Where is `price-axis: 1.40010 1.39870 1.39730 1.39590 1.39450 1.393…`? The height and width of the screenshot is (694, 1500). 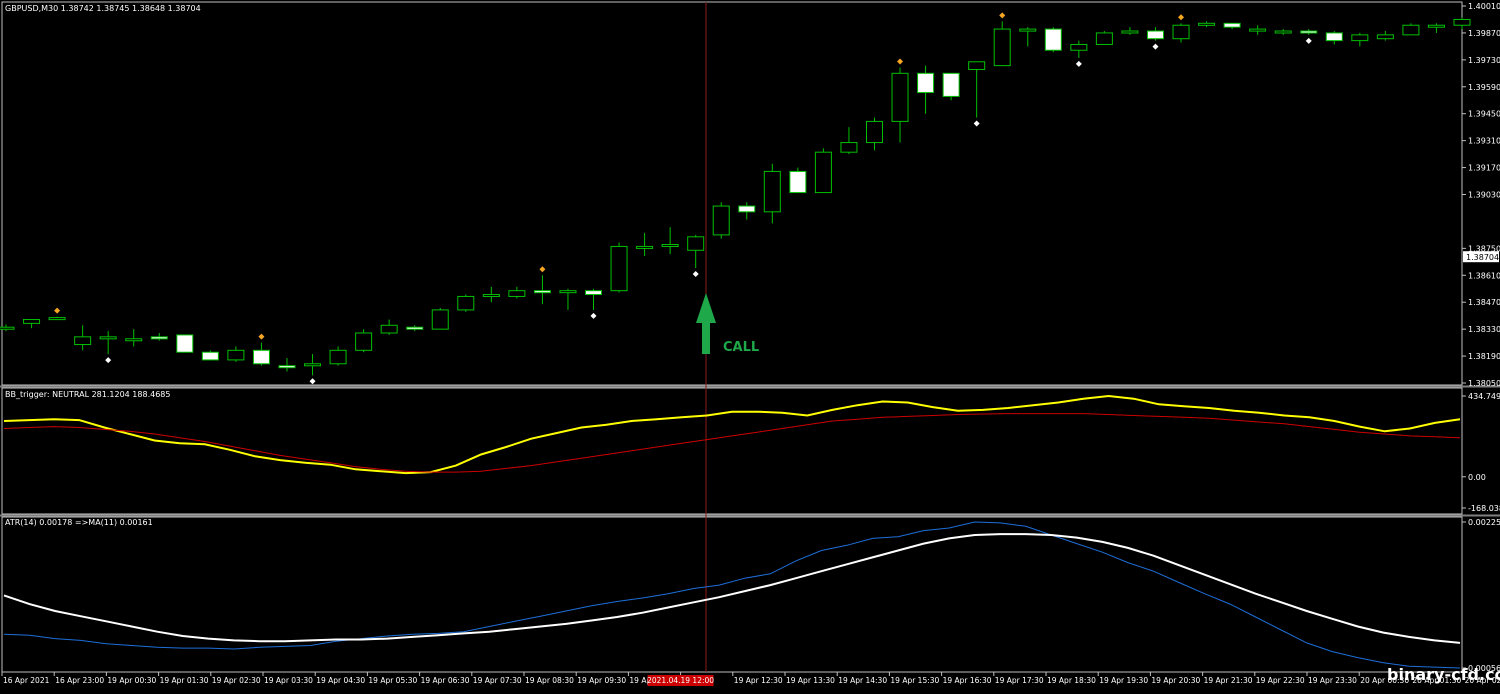 price-axis: 1.40010 1.39870 1.39730 1.39590 1.39450 1.393… is located at coordinates (1481, 195).